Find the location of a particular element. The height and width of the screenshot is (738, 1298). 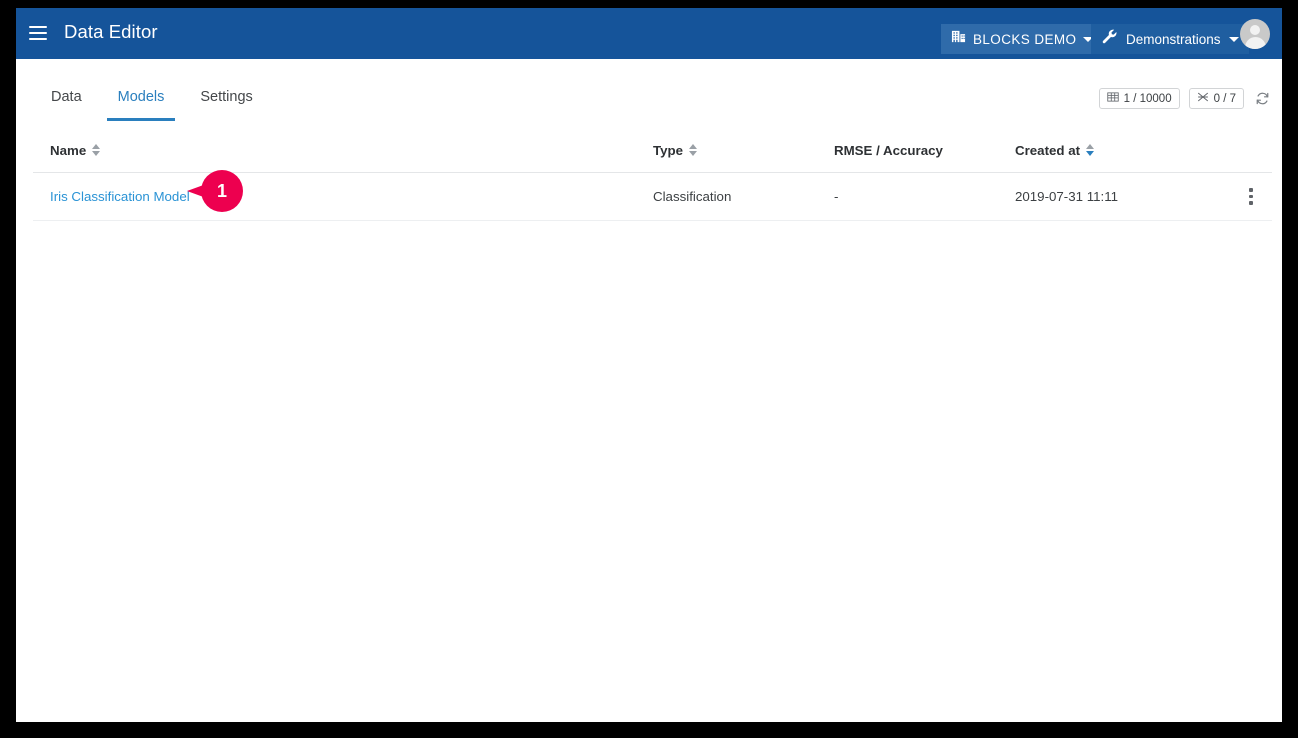

breadcrumb-project-label: Demonstrations is located at coordinates (1173, 39).